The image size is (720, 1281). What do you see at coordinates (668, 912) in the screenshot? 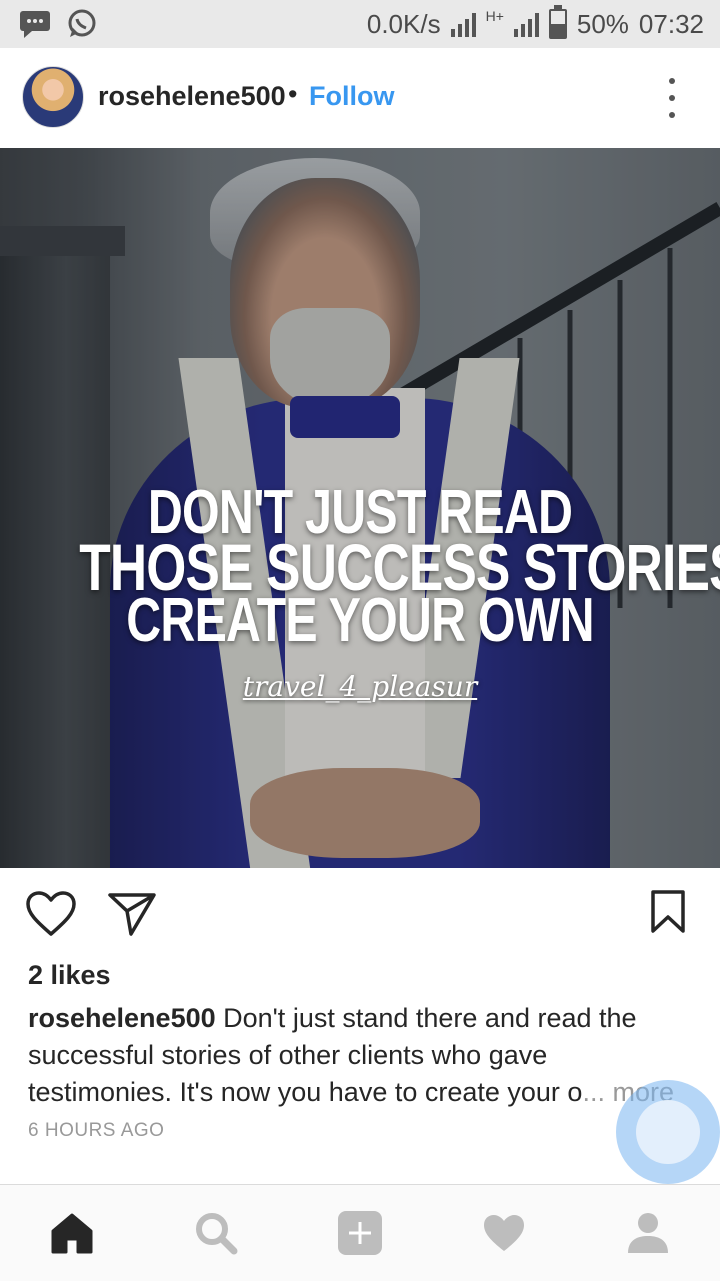
I see `bookmark-icon` at bounding box center [668, 912].